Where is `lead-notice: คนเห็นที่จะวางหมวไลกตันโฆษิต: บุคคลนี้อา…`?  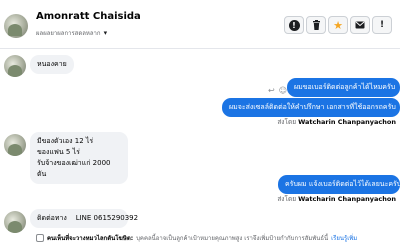
lead-notice: คนเห็นที่จะวางหมวไลกตันโฆษิต: บุคคลนี้อา… is located at coordinates (218, 238).